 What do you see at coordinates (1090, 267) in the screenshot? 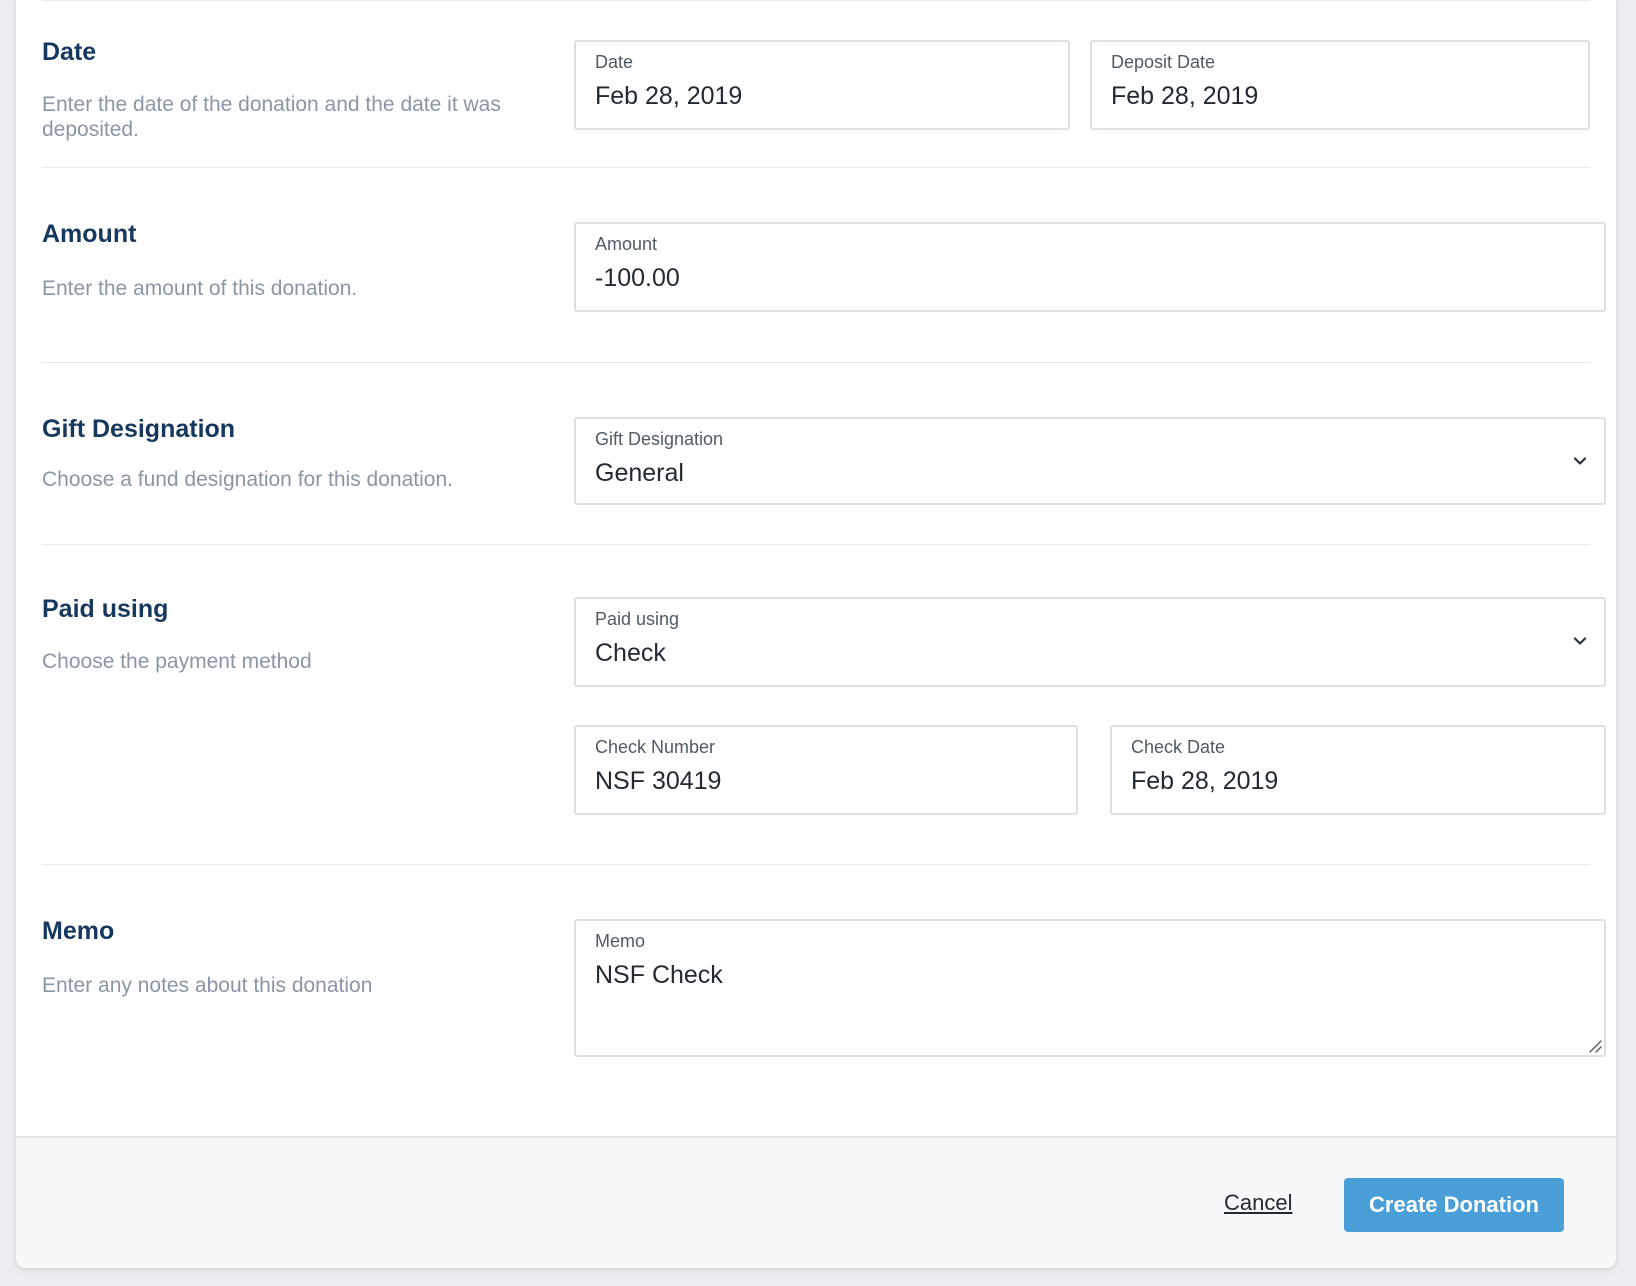
I see `amount-field: Amount -100.00` at bounding box center [1090, 267].